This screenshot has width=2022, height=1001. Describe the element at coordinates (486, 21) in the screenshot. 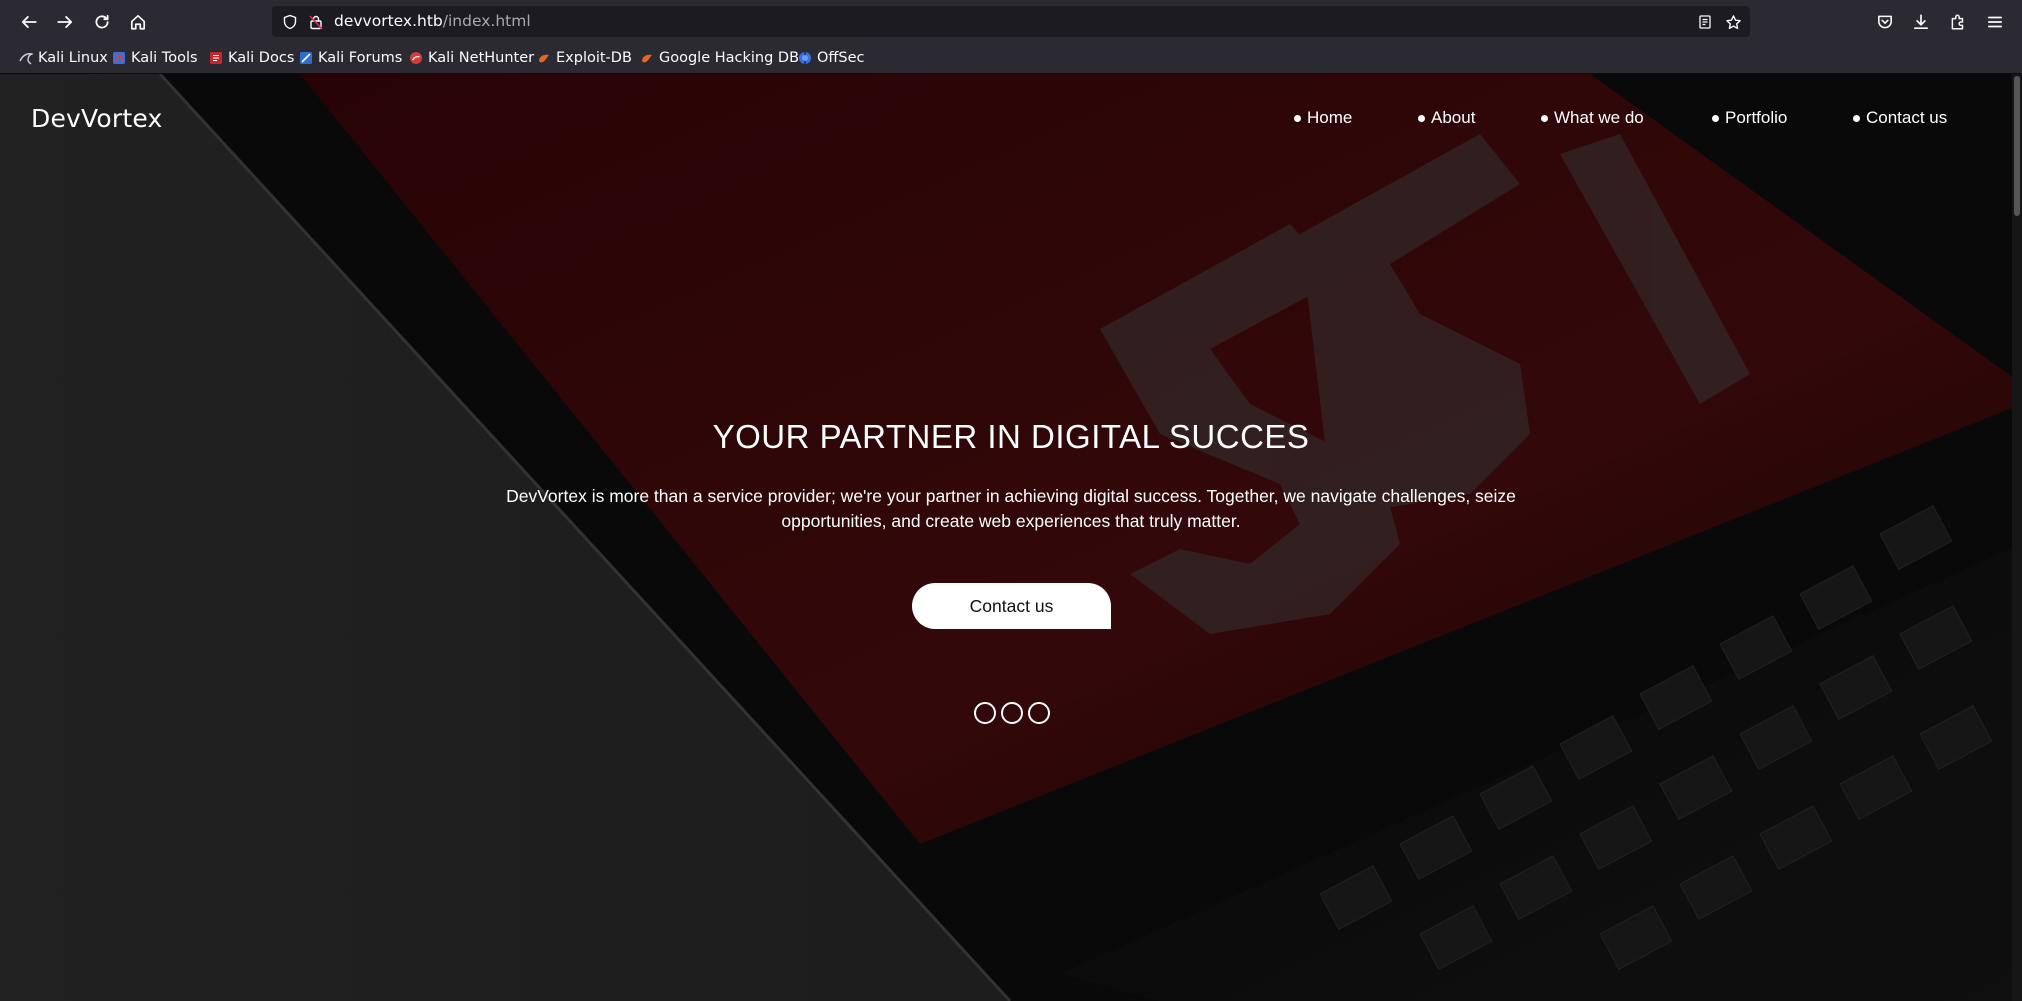

I see `url-path: /index.html` at that location.